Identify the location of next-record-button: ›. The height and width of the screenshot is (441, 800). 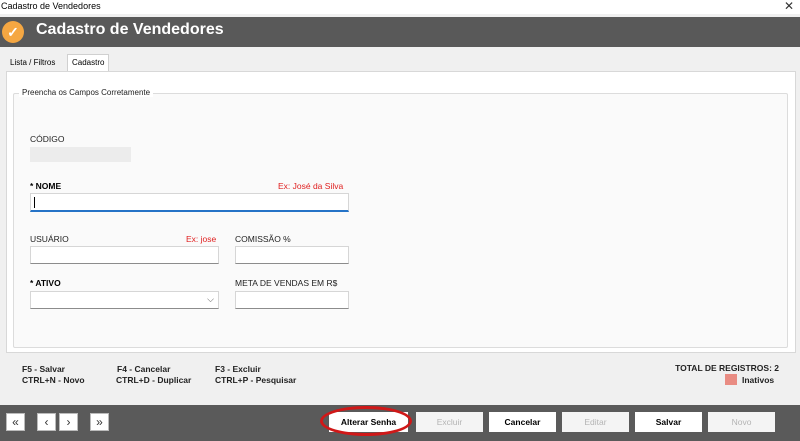
(68, 422).